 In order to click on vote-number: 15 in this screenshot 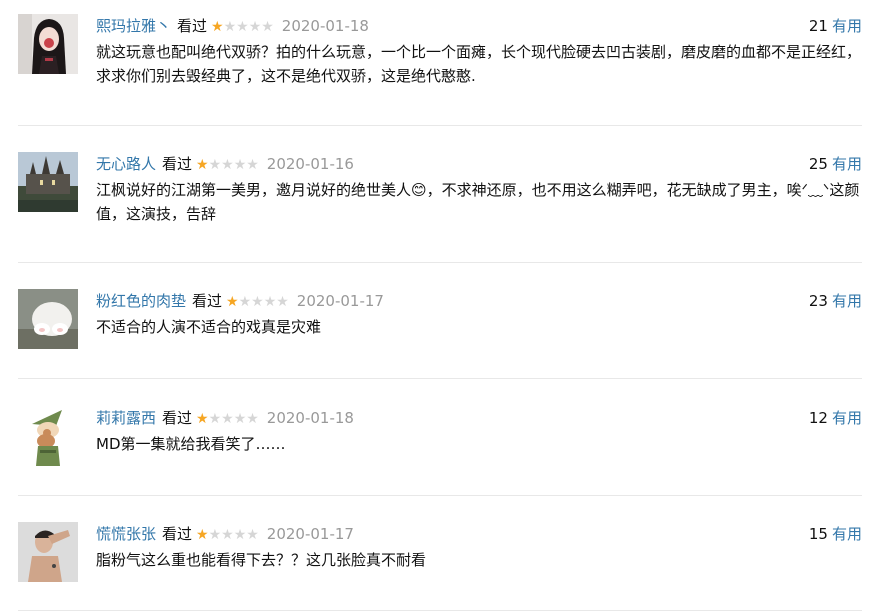, I will do `click(818, 534)`.